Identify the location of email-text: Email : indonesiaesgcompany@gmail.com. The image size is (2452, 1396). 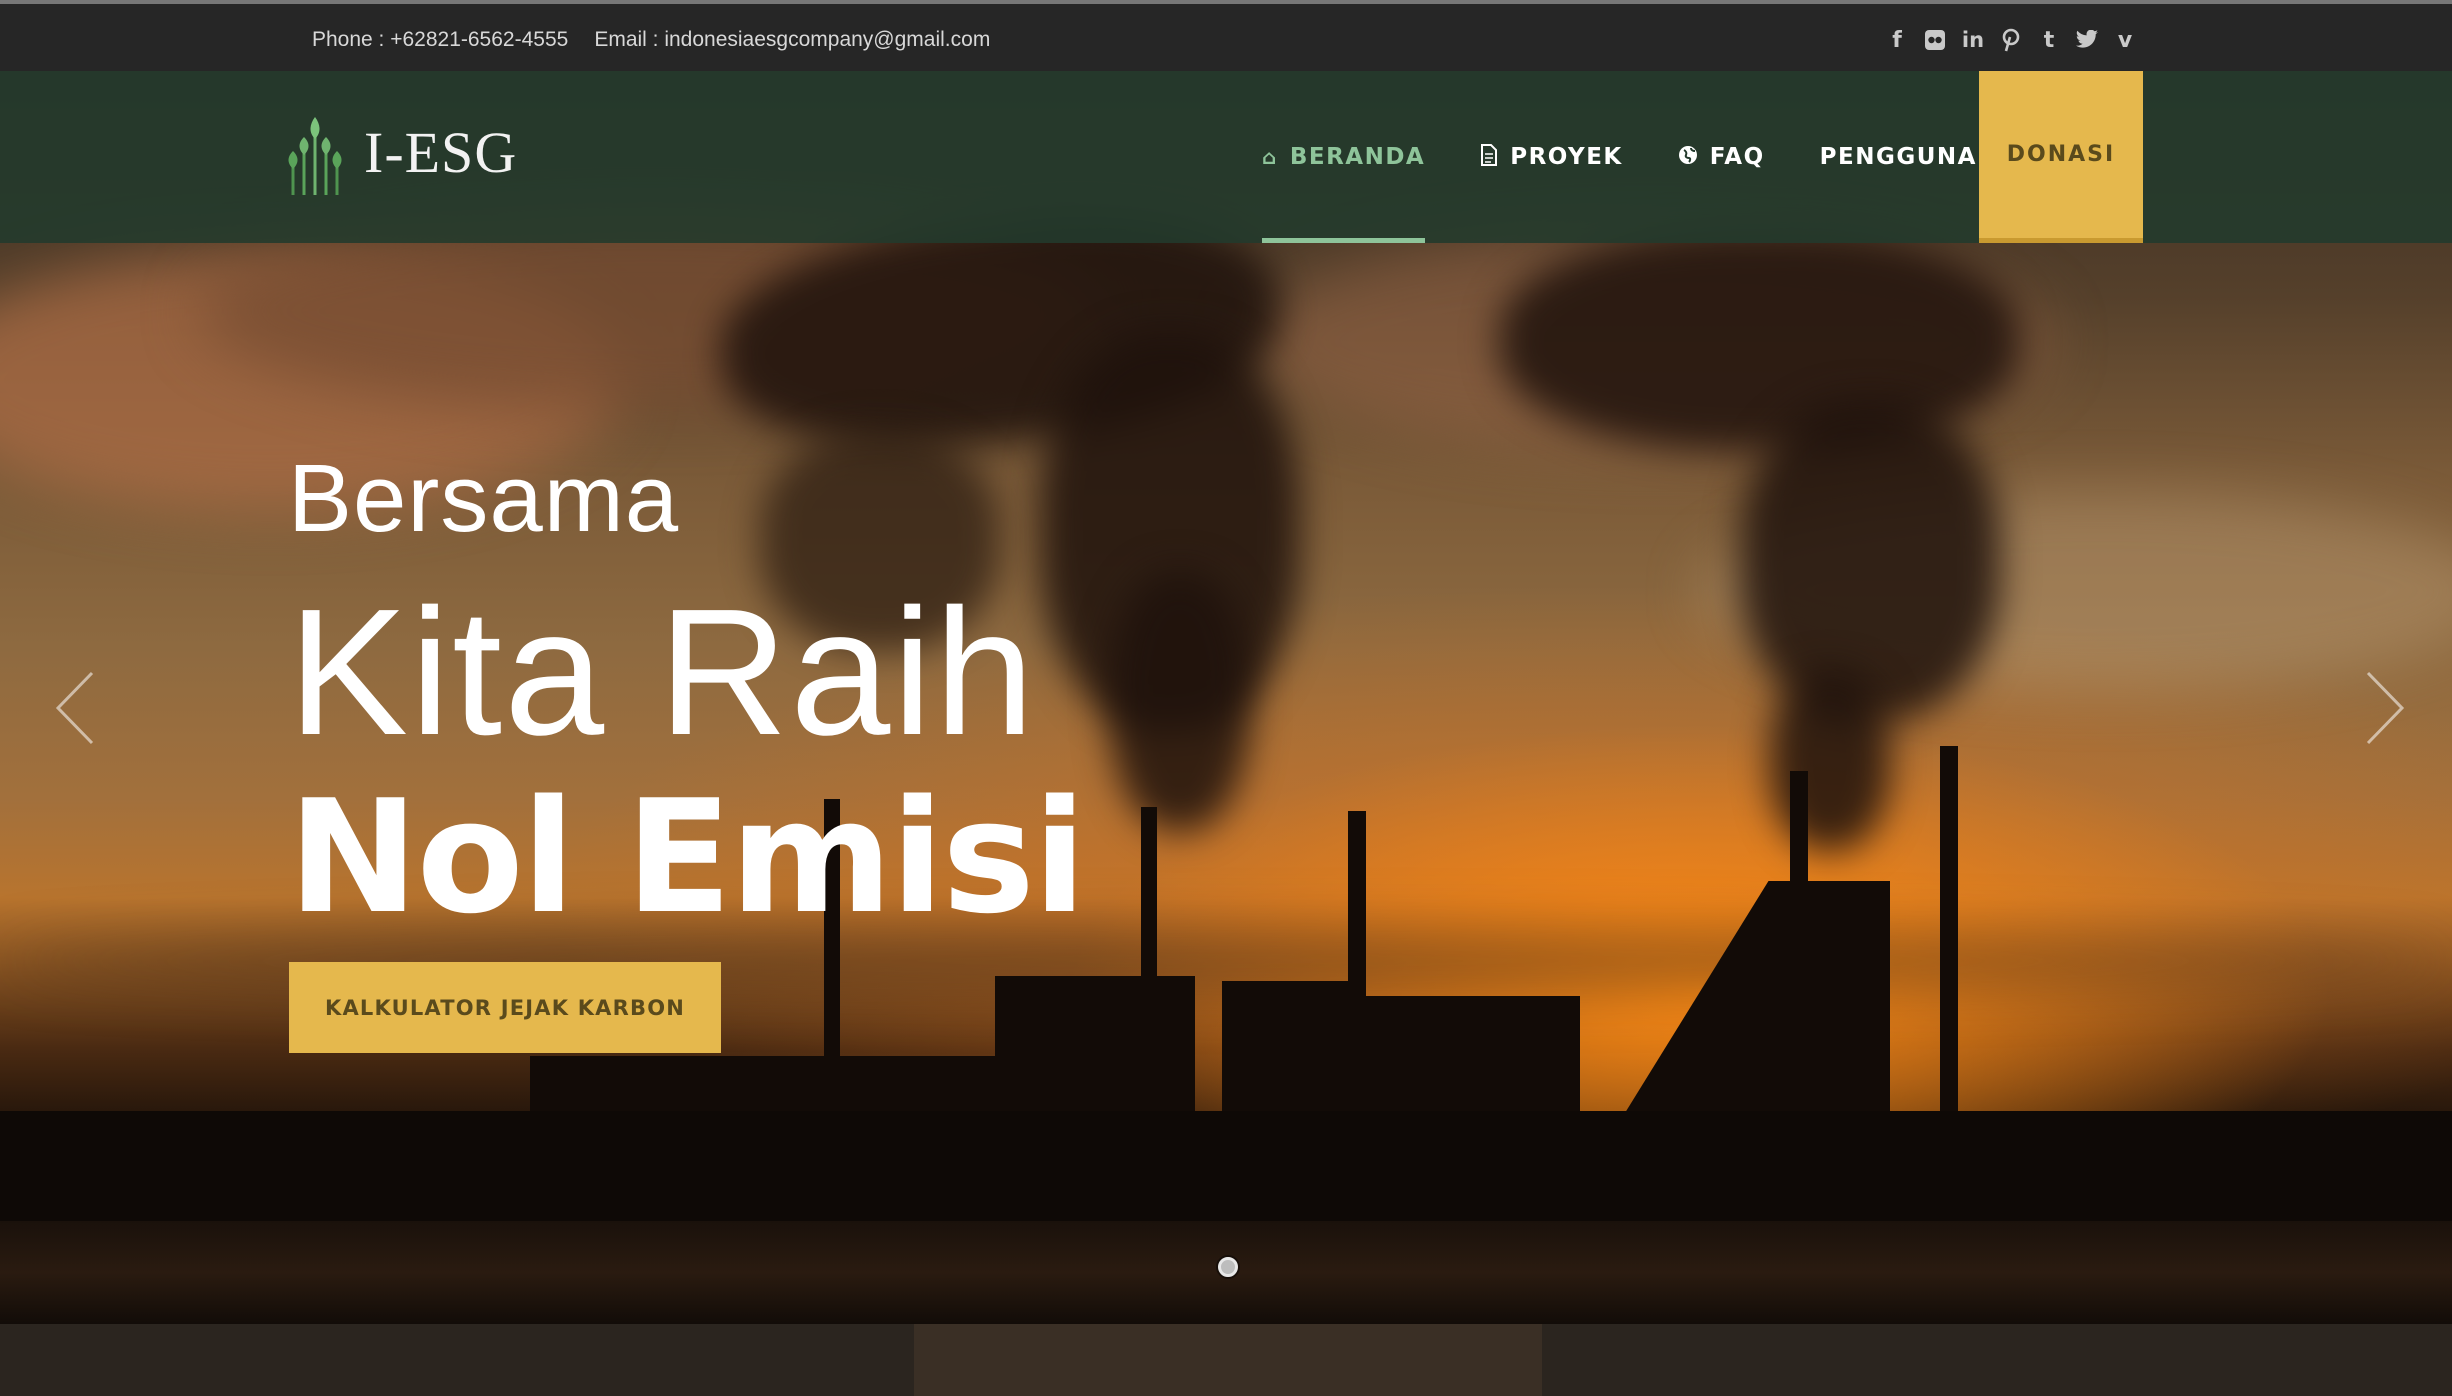
(792, 39).